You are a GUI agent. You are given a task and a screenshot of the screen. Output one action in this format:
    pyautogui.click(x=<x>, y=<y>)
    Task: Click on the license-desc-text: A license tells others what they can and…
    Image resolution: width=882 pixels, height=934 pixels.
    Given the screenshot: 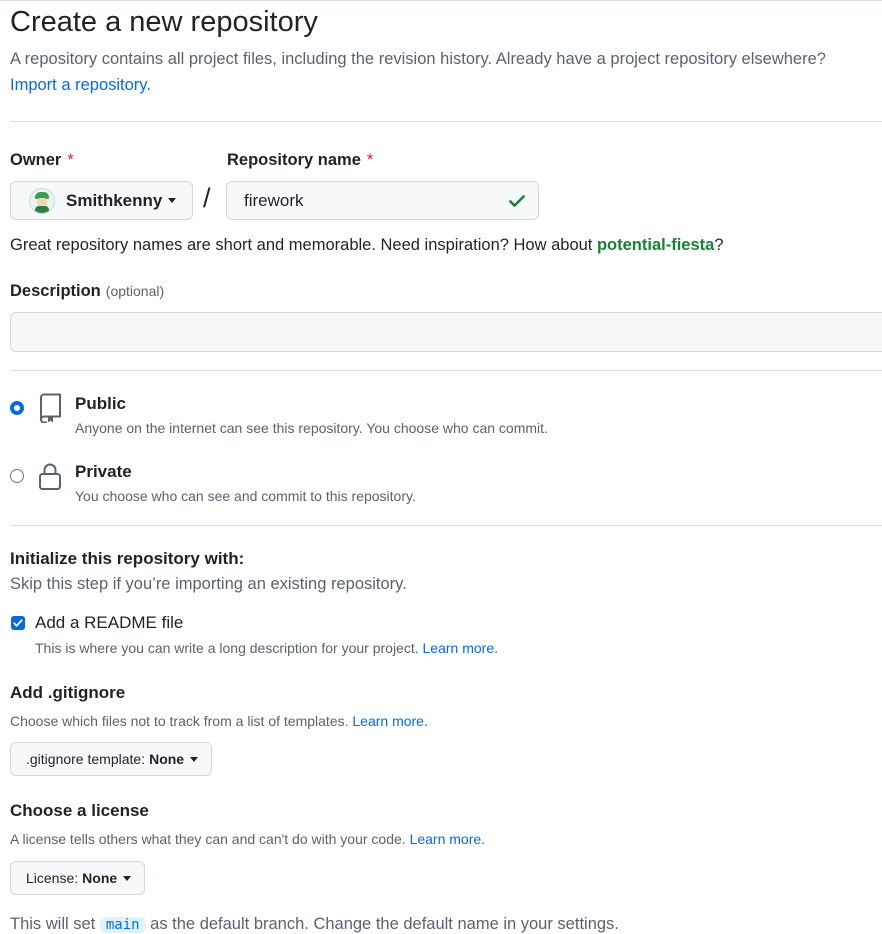 What is the action you would take?
    pyautogui.click(x=208, y=839)
    